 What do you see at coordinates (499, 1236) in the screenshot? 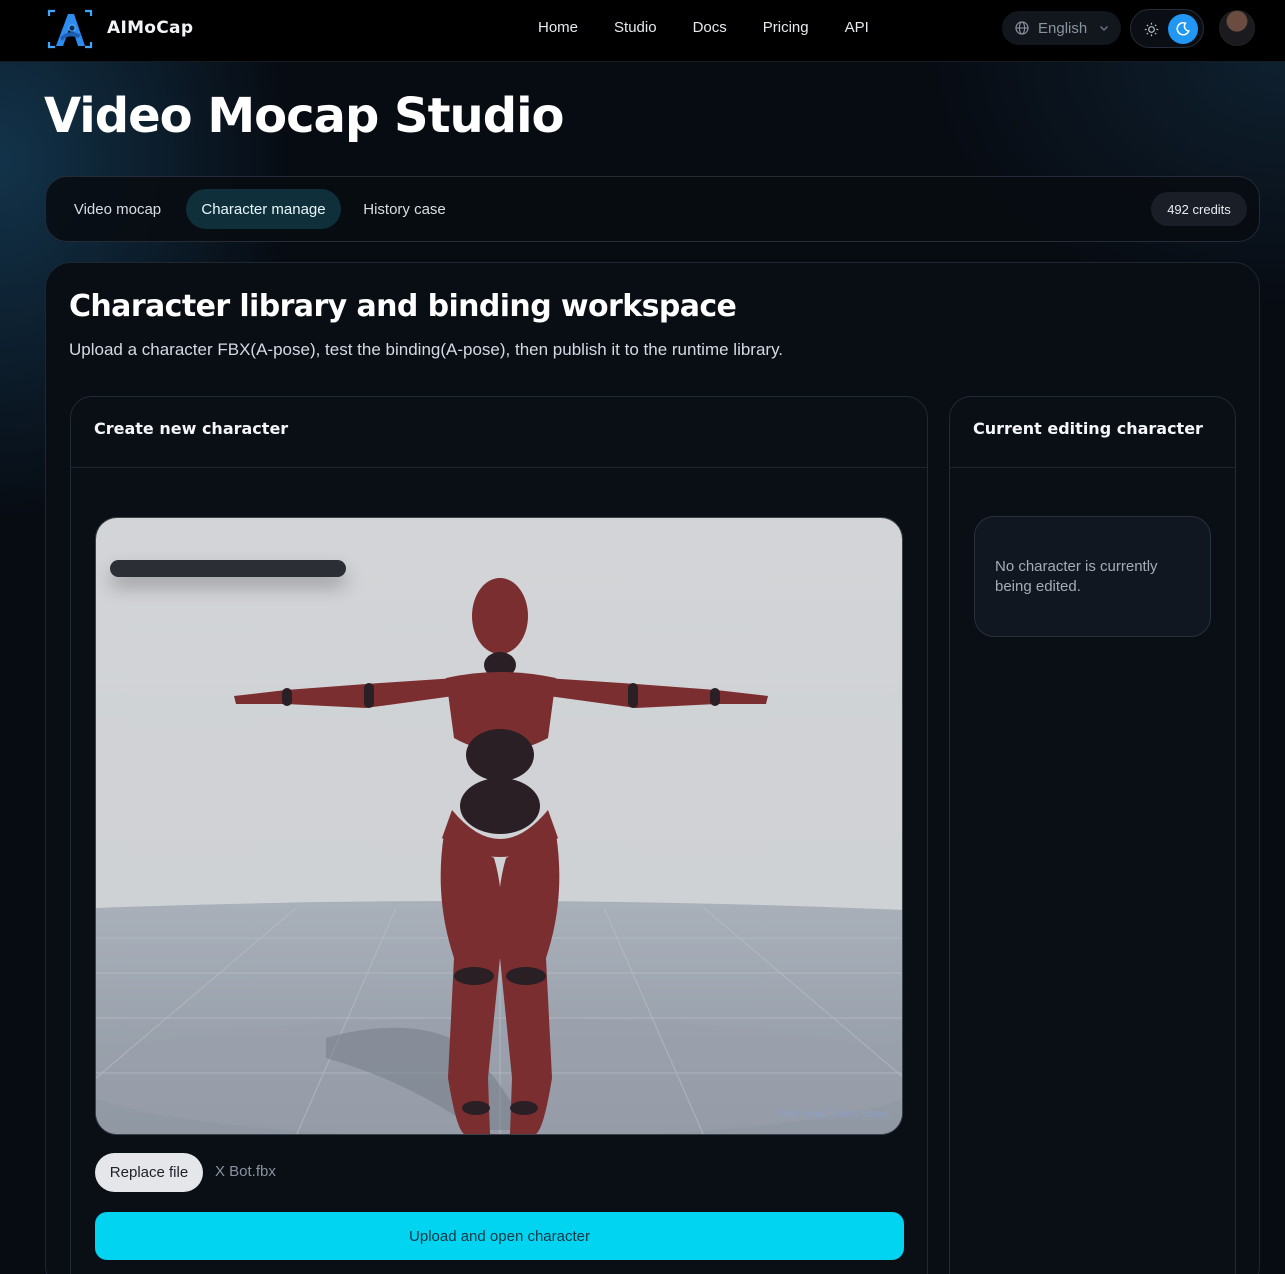
I see `upload-open-character-button: Upload and open character` at bounding box center [499, 1236].